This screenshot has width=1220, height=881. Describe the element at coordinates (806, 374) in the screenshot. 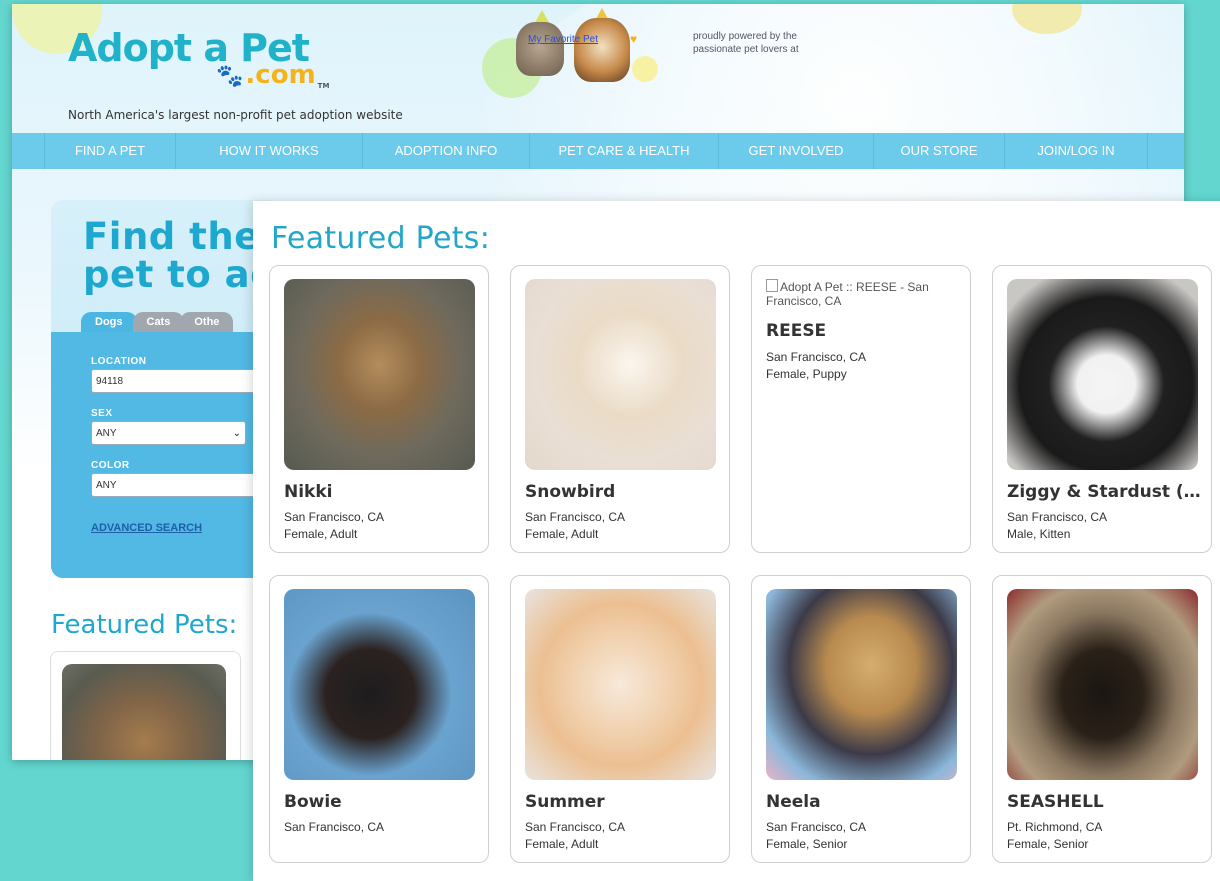

I see `pet-sex-age: Female, Puppy` at that location.